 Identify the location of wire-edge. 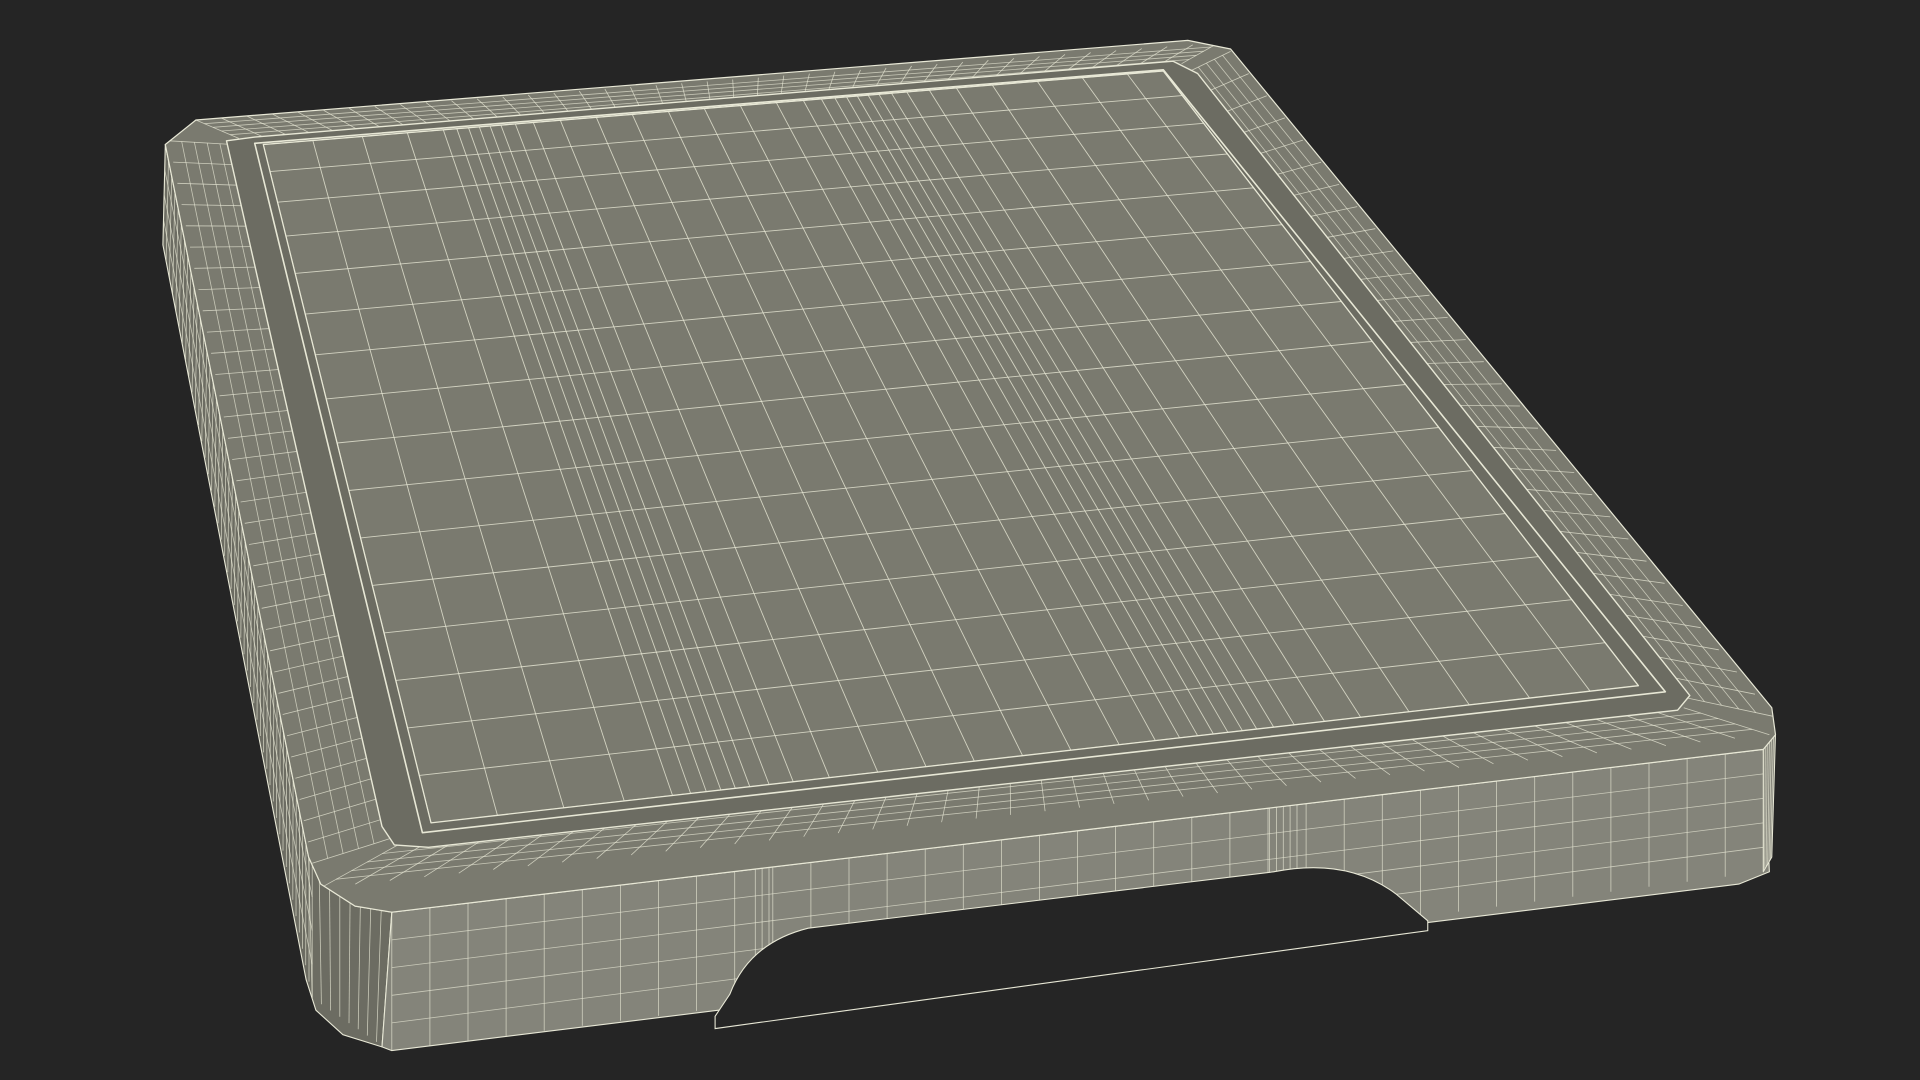
(222, 247).